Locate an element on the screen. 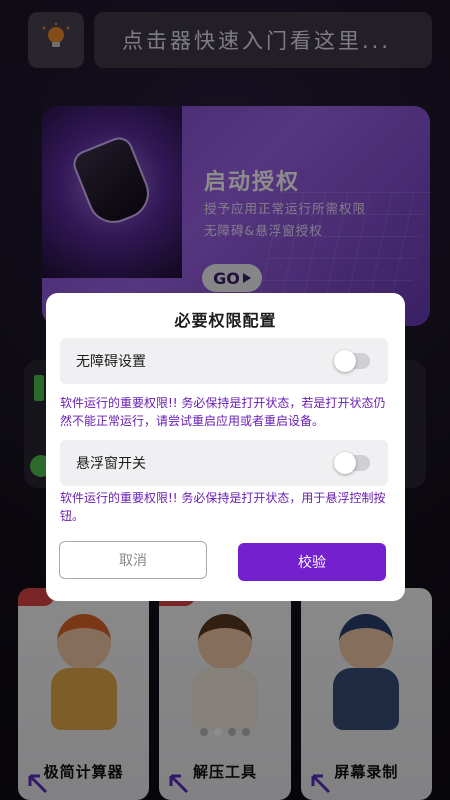  cancel-button: 取消 is located at coordinates (133, 560).